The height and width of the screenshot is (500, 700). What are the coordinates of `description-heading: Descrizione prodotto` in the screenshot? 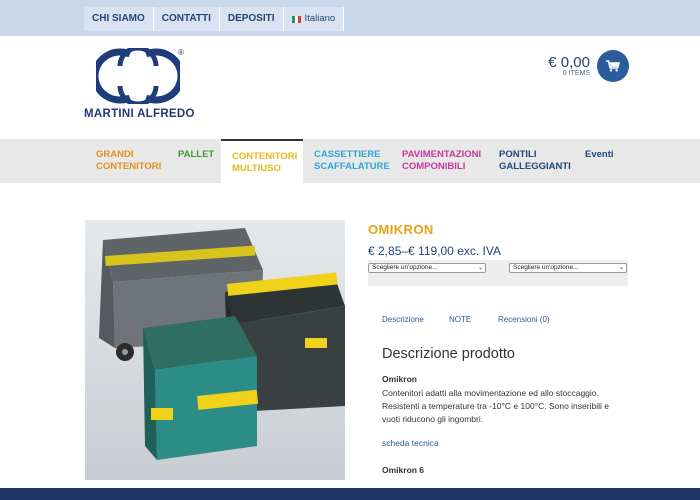 It's located at (448, 354).